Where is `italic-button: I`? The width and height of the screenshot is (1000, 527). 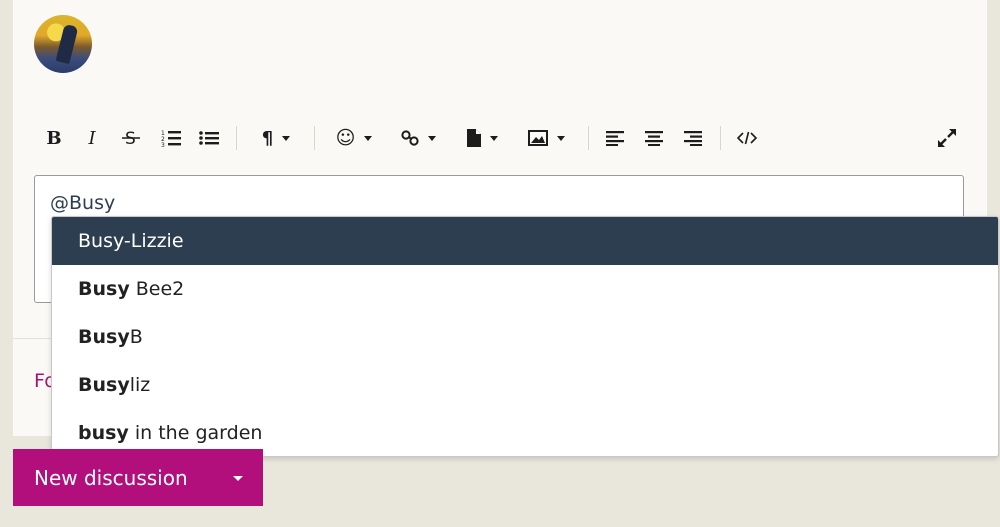
italic-button: I is located at coordinates (92, 138).